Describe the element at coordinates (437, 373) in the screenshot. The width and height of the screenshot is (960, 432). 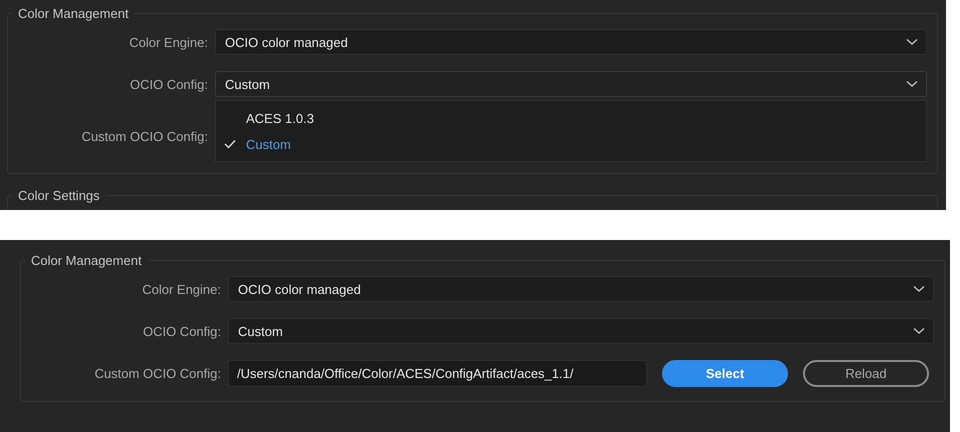
I see `path-field: /Users/cnanda/Office/Color/ACES/ConfigArtifact/aces_1.1/` at that location.